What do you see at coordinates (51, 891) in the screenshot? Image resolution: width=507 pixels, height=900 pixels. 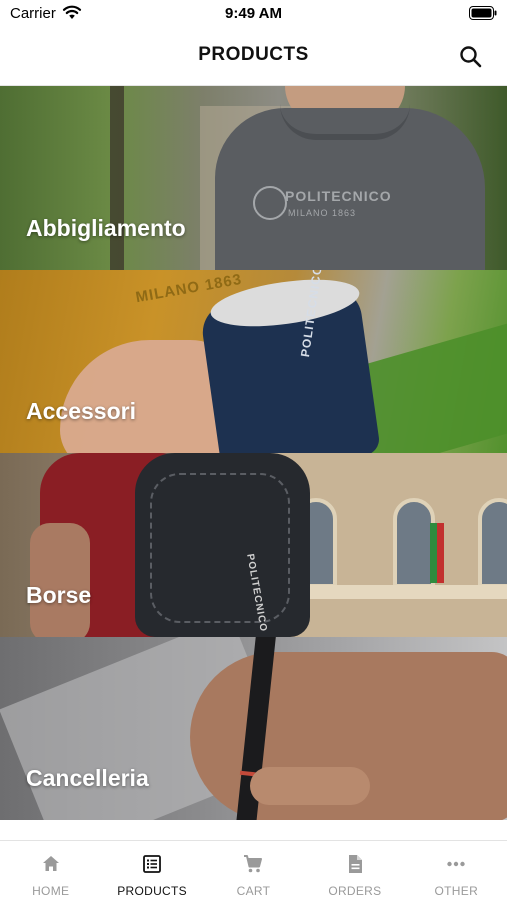 I see `tab-label: HOME` at bounding box center [51, 891].